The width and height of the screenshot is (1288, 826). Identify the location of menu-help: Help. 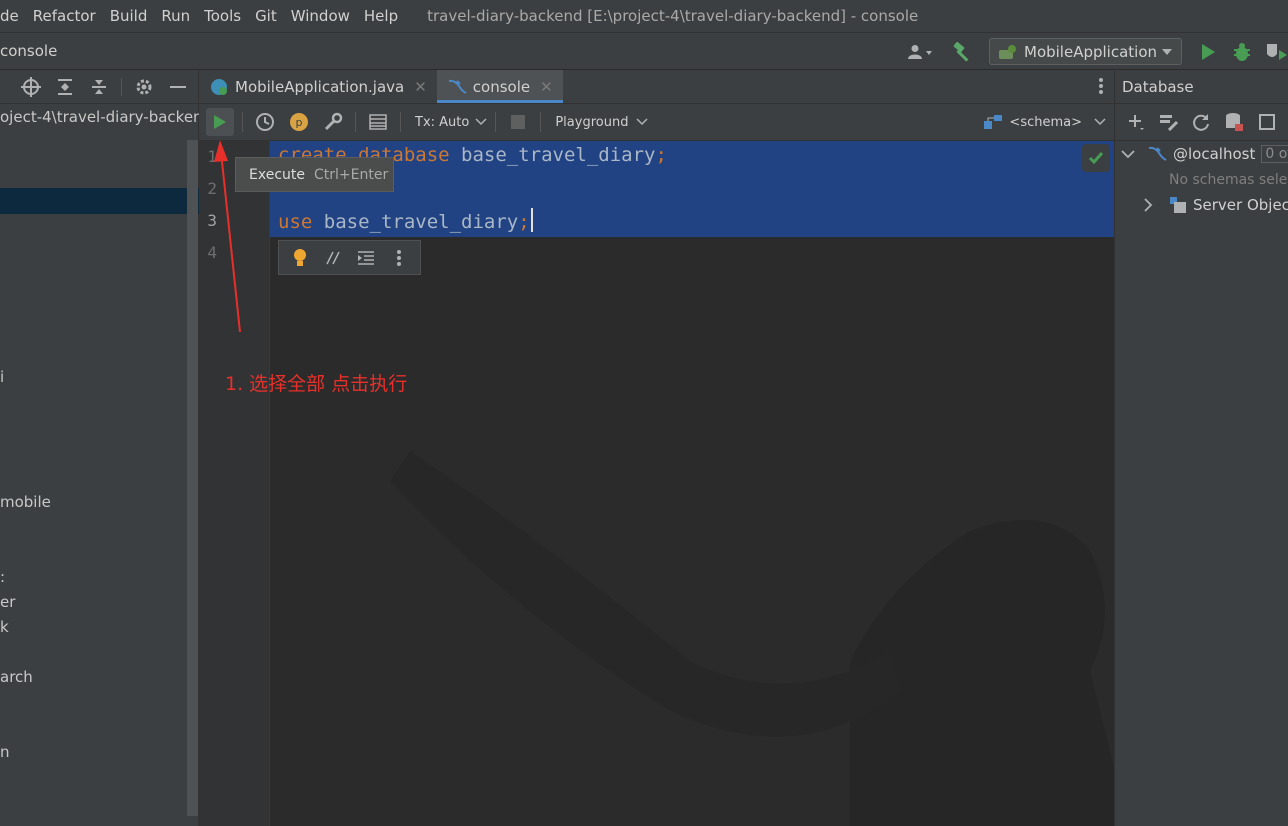
(381, 16).